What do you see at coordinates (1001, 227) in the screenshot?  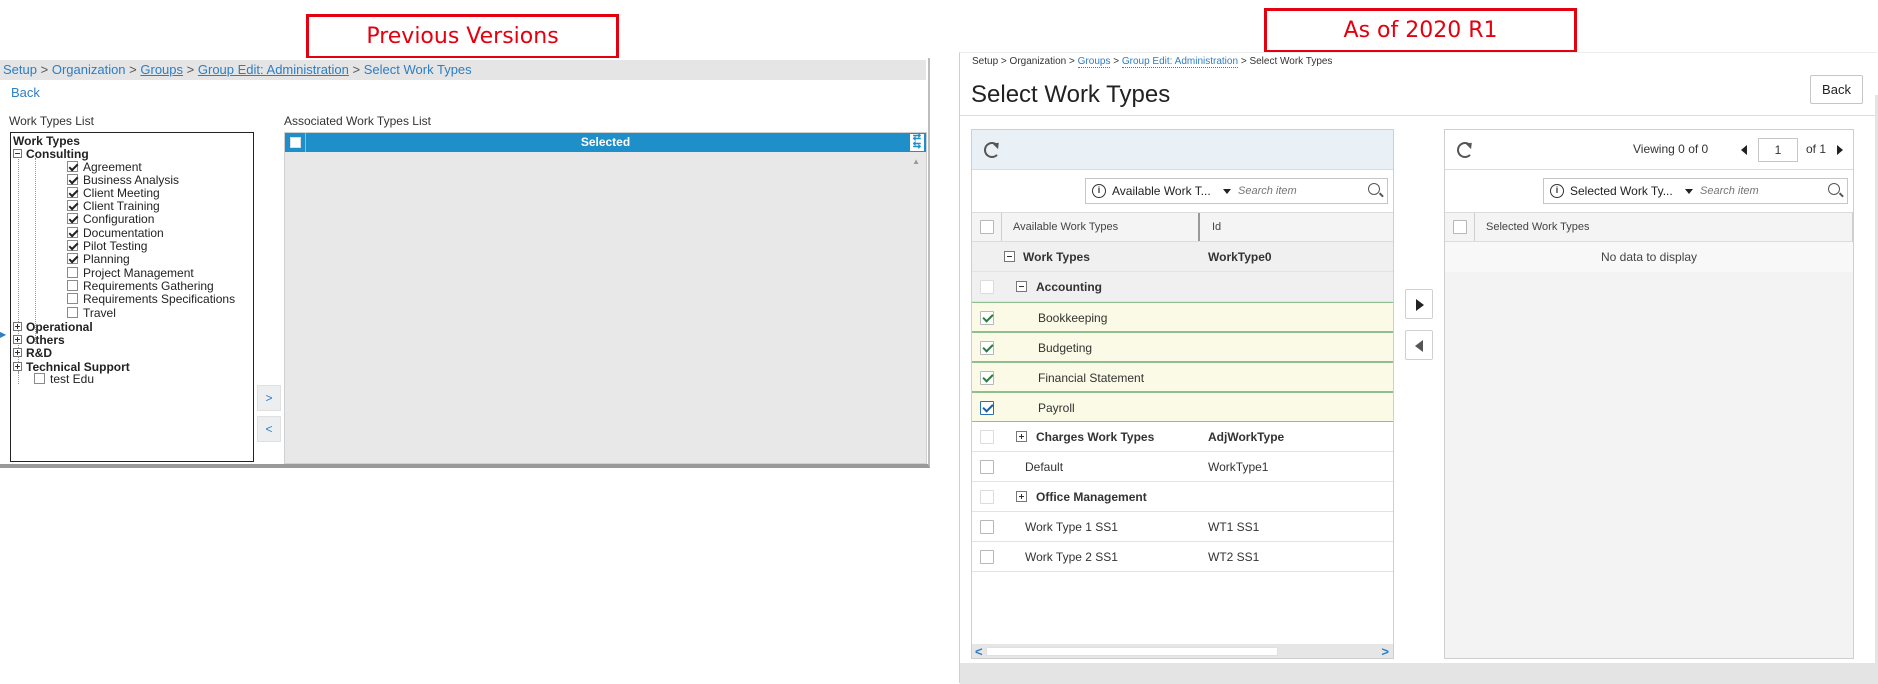 I see `column-divider` at bounding box center [1001, 227].